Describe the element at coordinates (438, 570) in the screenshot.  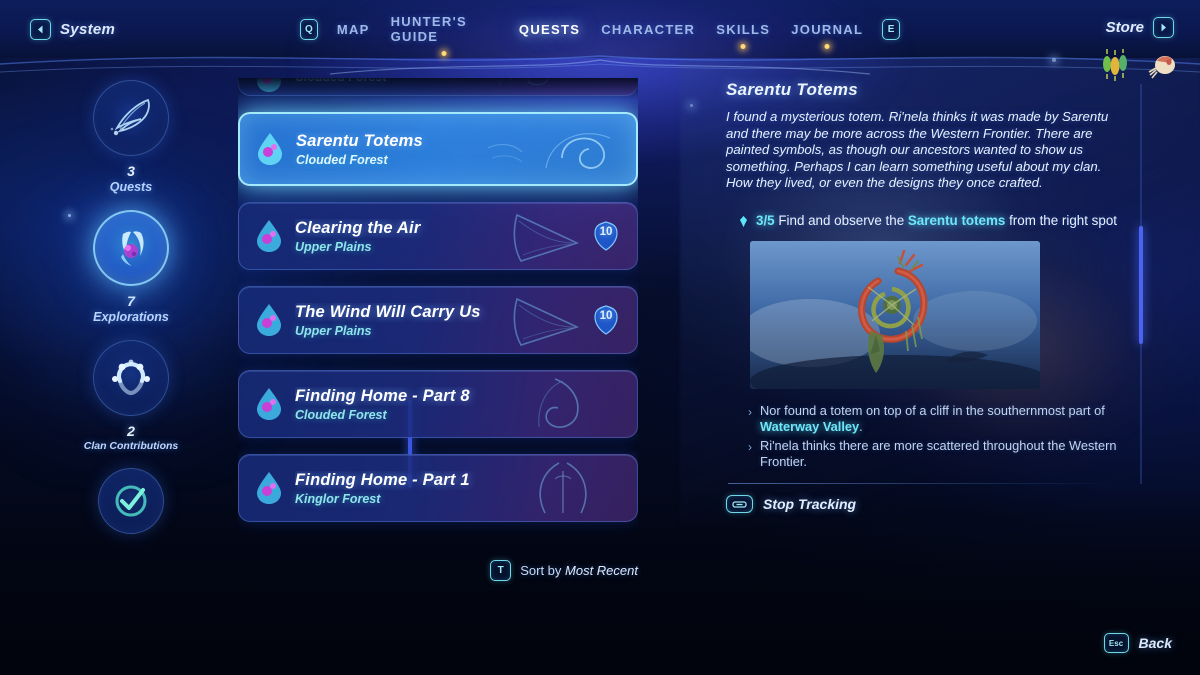
I see `sort-control: T Sort by Most Recent` at that location.